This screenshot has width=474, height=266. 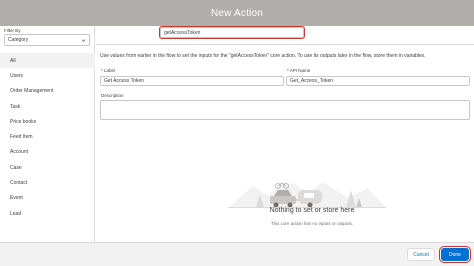 I want to click on sidebar-item-users: Users, so click(x=47, y=75).